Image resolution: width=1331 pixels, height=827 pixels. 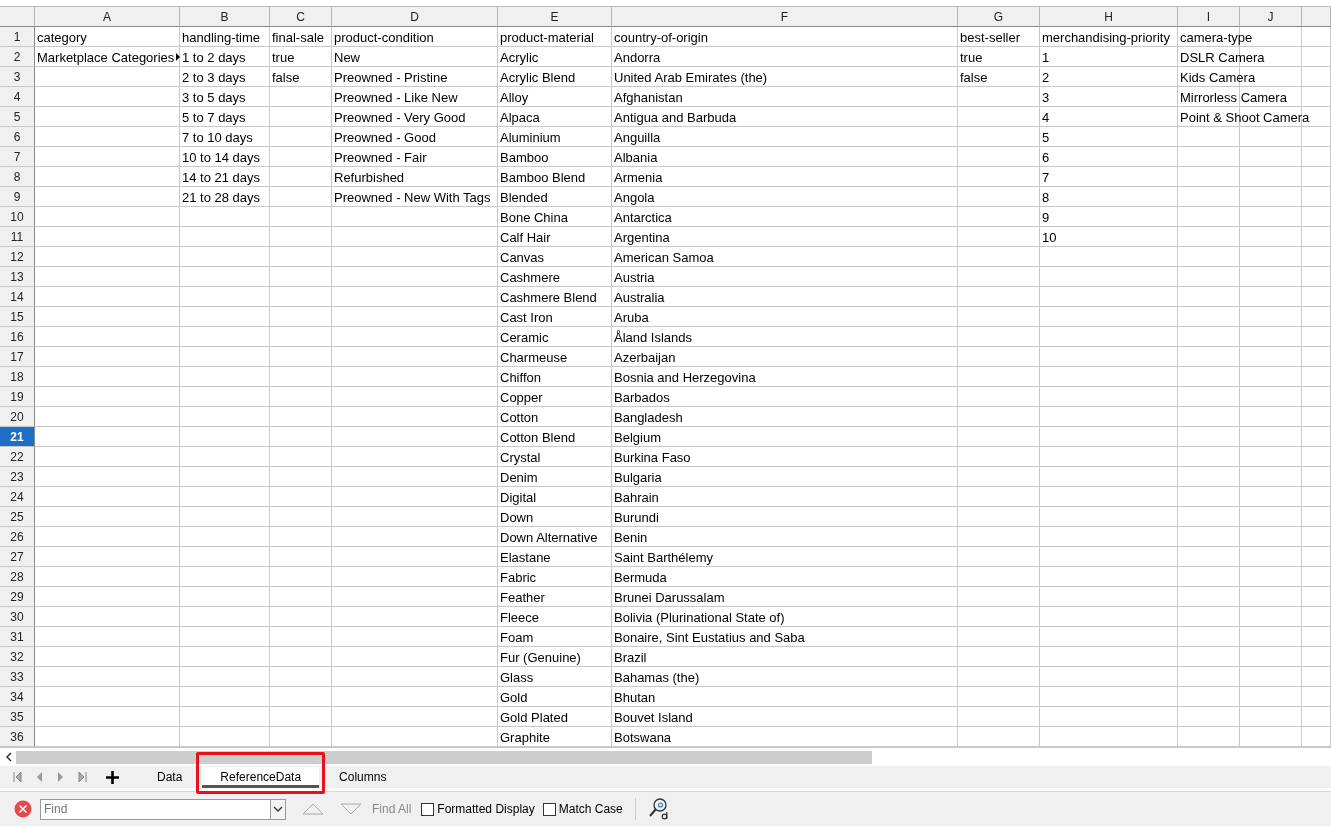 I want to click on table-cell: Antarctica, so click(x=643, y=217).